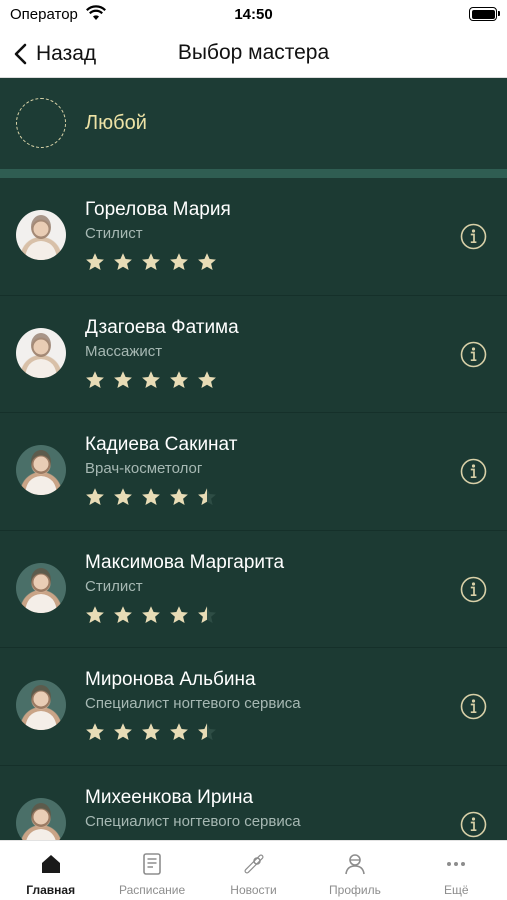  I want to click on master-name: Горелова Мария, so click(158, 209).